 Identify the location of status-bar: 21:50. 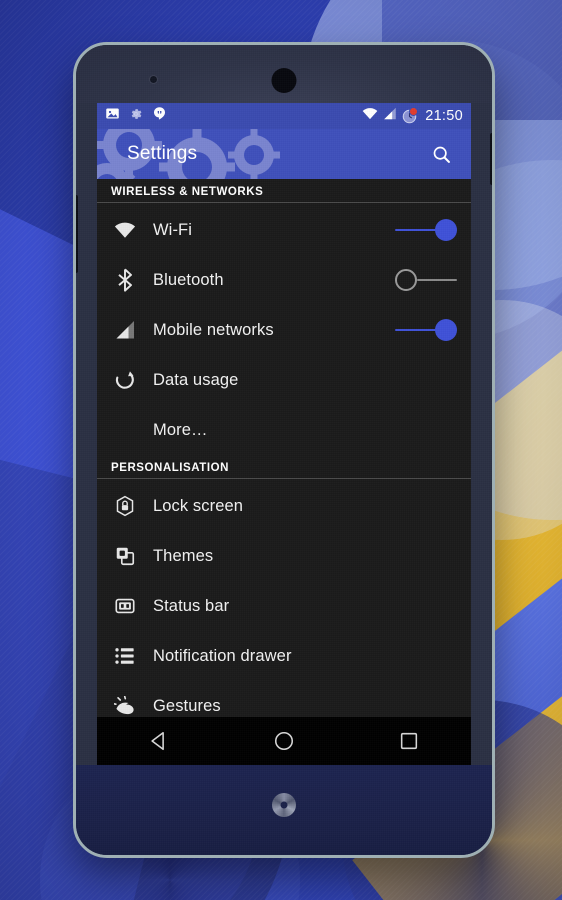
(284, 116).